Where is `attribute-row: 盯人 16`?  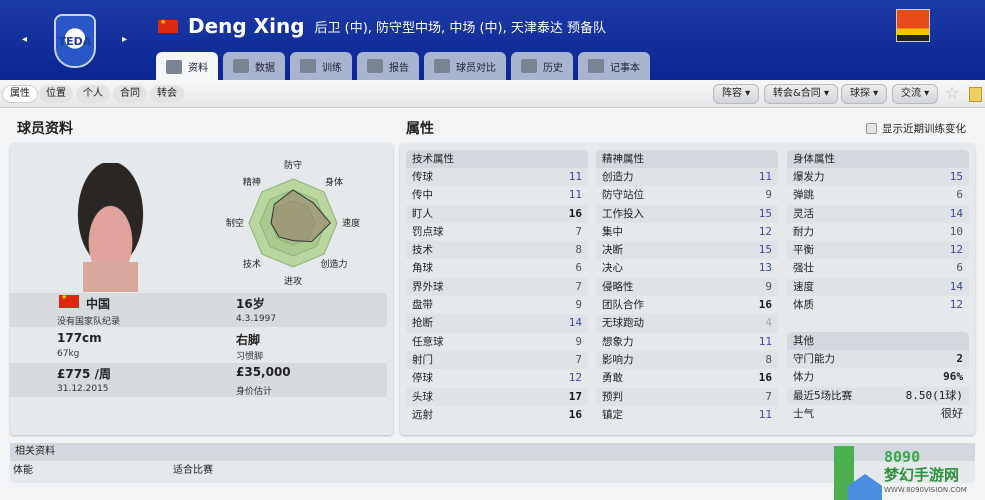
attribute-row: 盯人 16 is located at coordinates (497, 213).